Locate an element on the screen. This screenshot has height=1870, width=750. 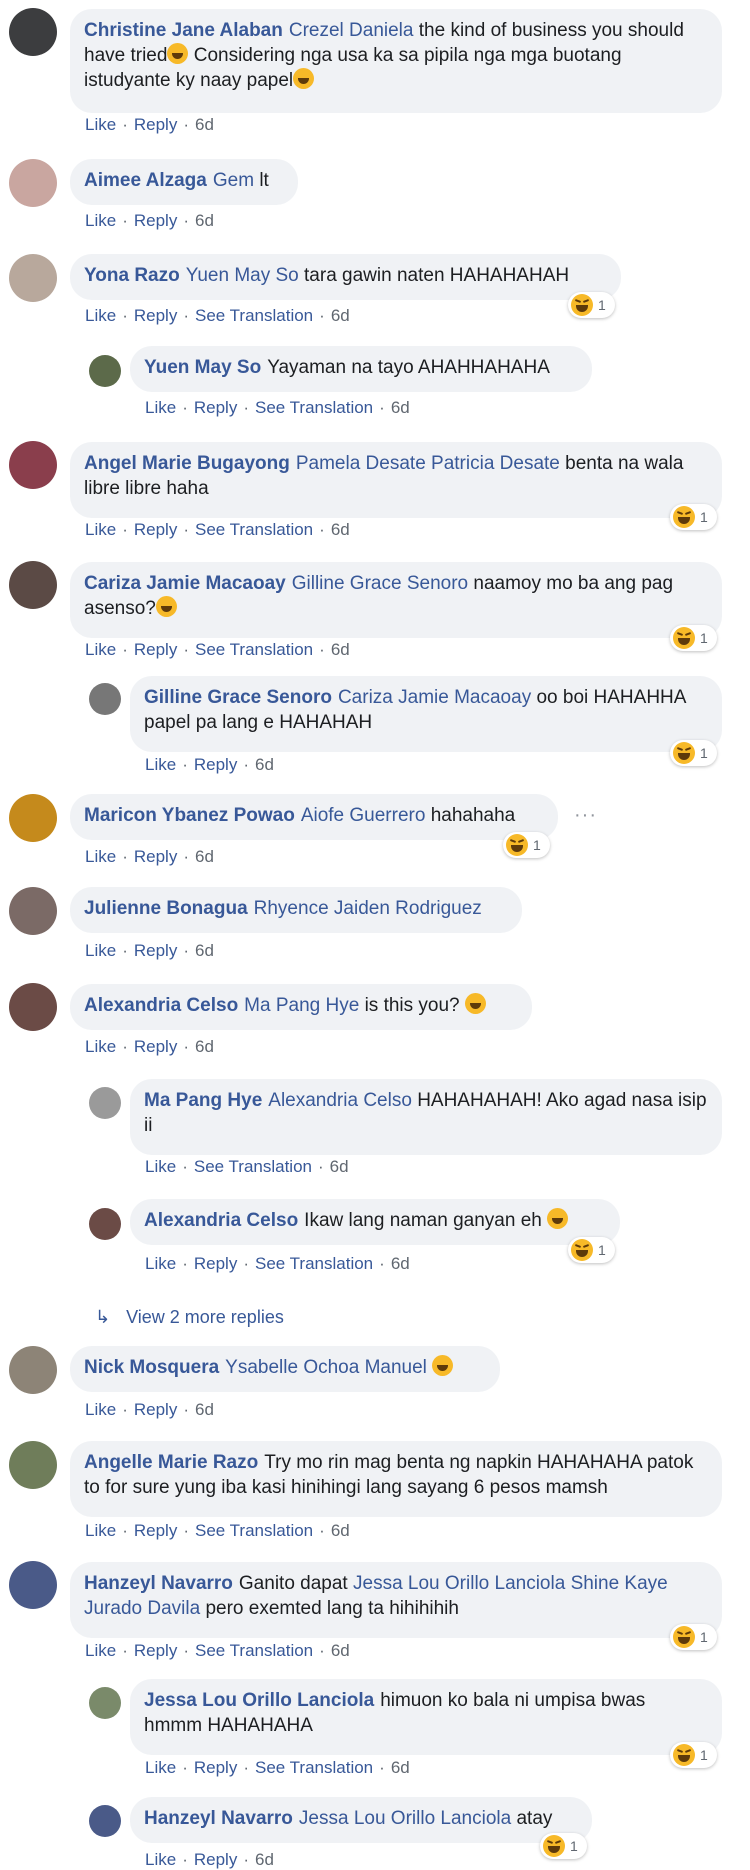
mention-link: Jessa Lou Orillo Lanciola is located at coordinates (405, 1818).